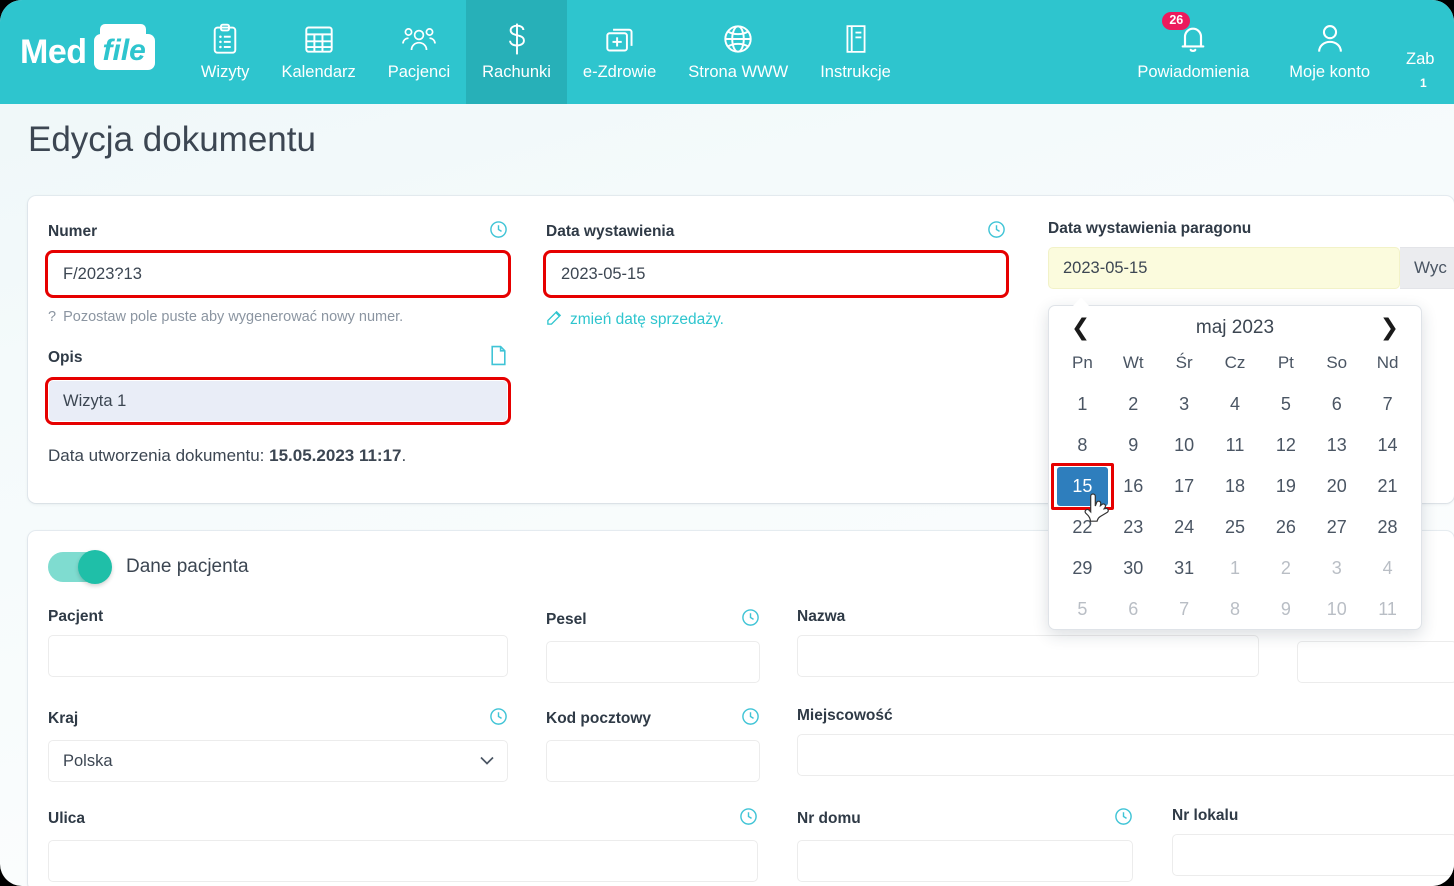 The image size is (1454, 886). Describe the element at coordinates (1336, 486) in the screenshot. I see `datepicker-day: 20` at that location.